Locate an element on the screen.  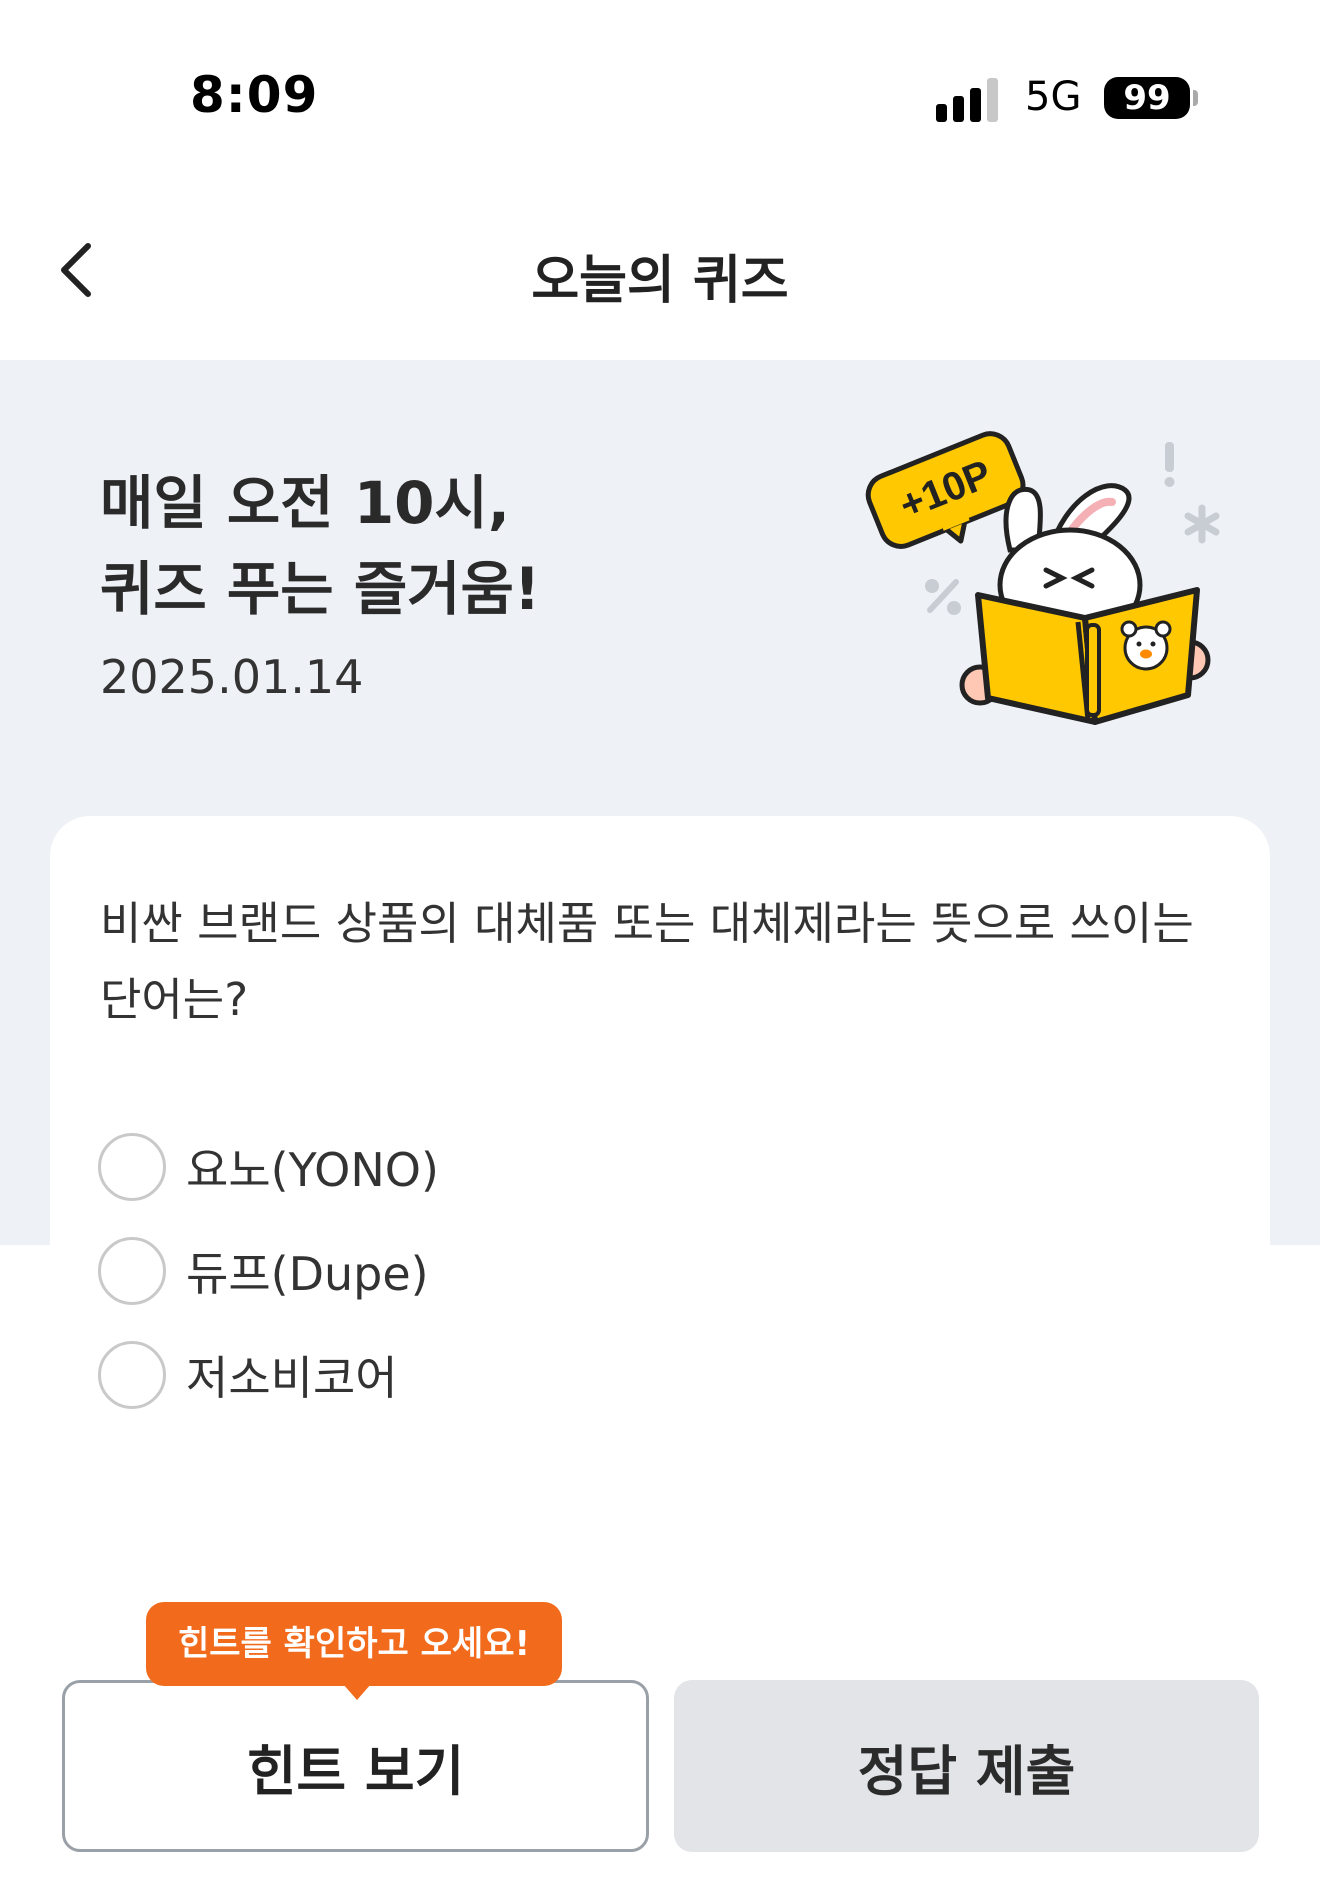
option-label: 저소비코어 is located at coordinates (292, 1378).